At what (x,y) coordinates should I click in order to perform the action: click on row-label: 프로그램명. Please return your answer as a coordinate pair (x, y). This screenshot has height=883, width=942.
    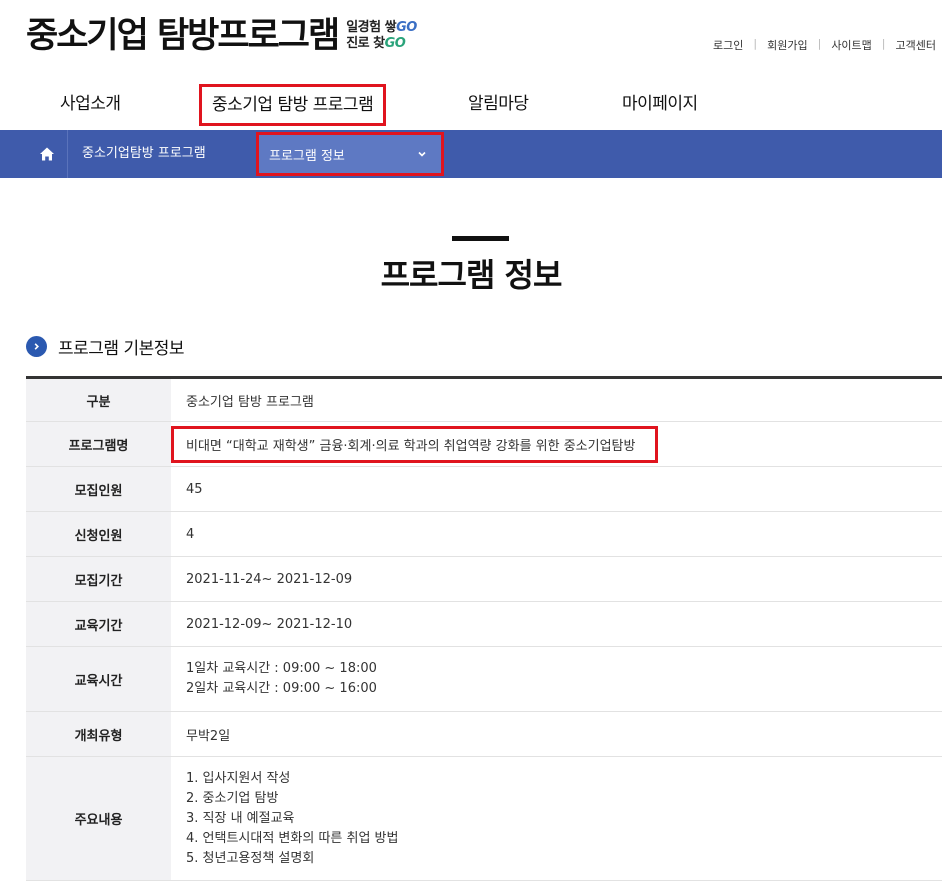
    Looking at the image, I should click on (98, 444).